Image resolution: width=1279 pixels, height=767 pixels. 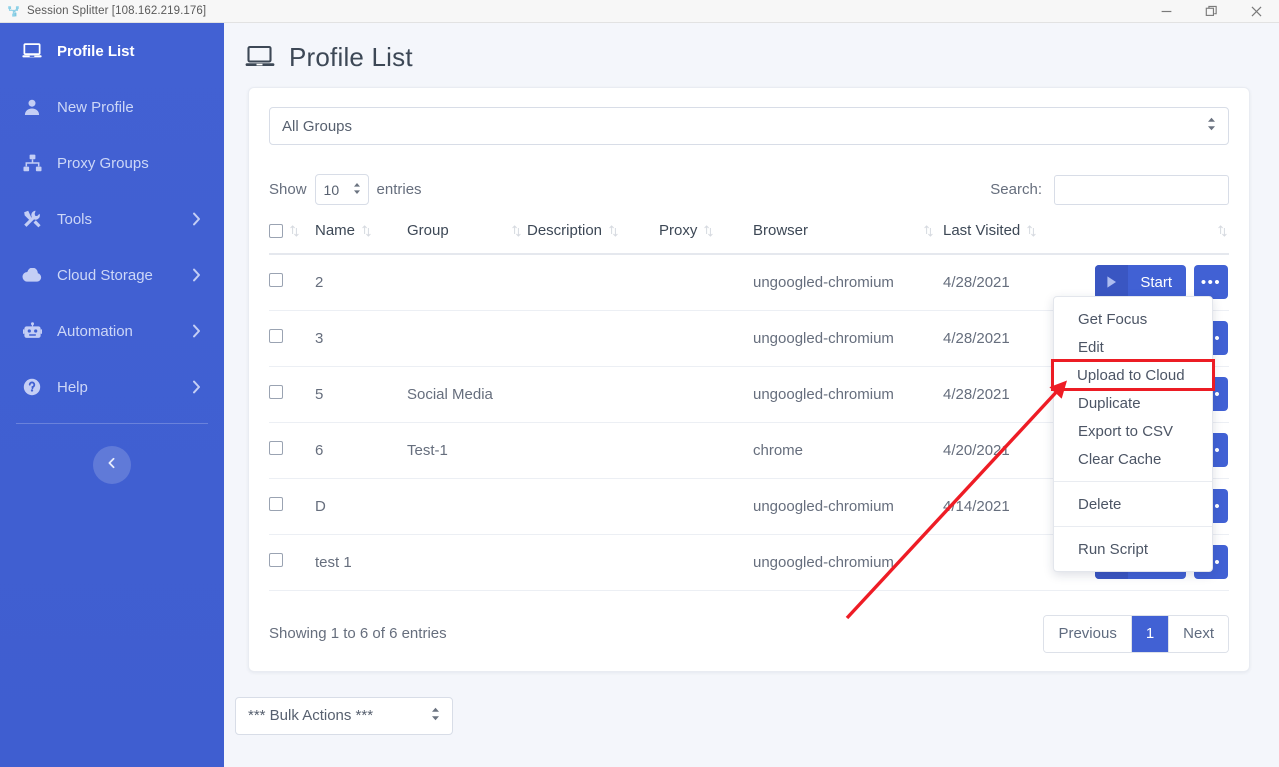 I want to click on sidebar-item-help: Help, so click(x=112, y=387).